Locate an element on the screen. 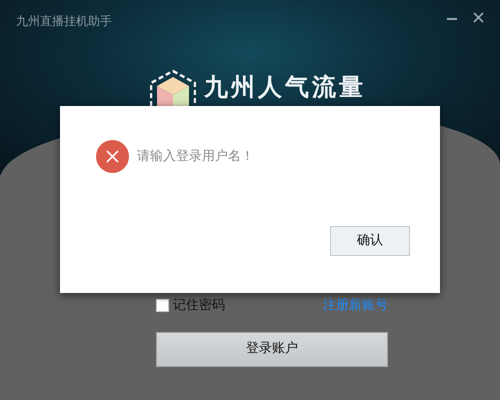 This screenshot has height=400, width=500. error-icon is located at coordinates (112, 156).